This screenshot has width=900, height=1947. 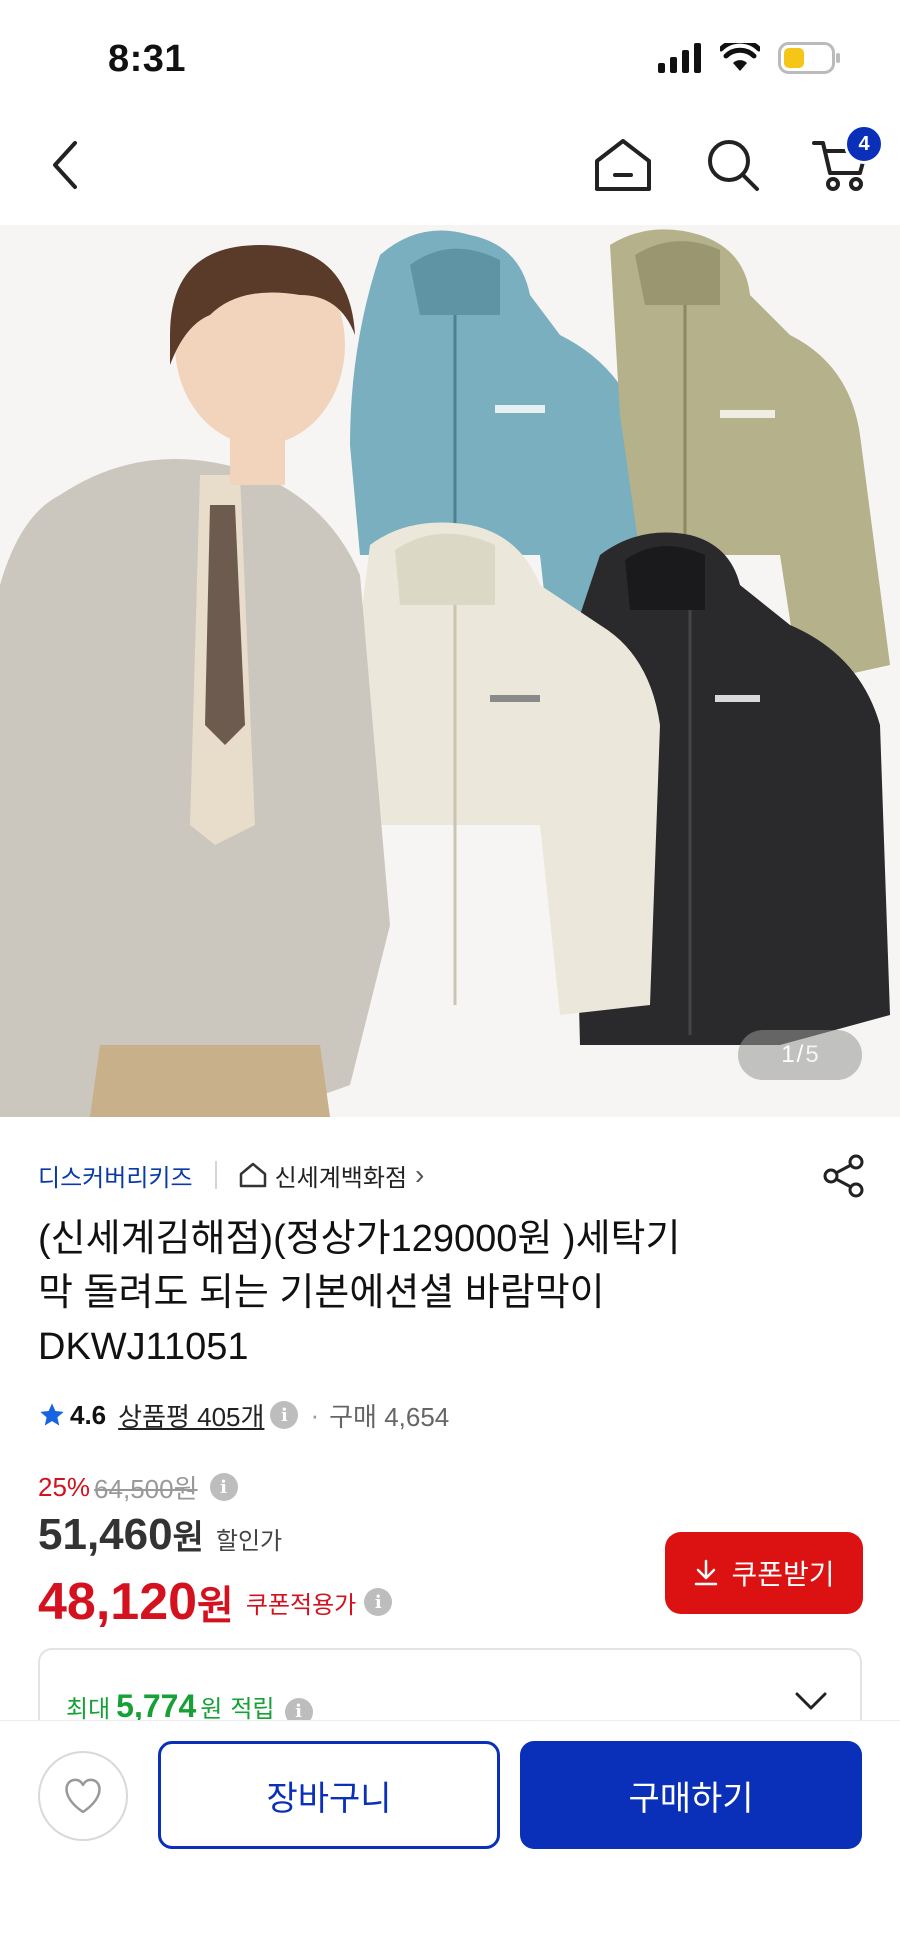 What do you see at coordinates (231, 1175) in the screenshot?
I see `store-row: 디스커버리키즈 신세계백화점 ›` at bounding box center [231, 1175].